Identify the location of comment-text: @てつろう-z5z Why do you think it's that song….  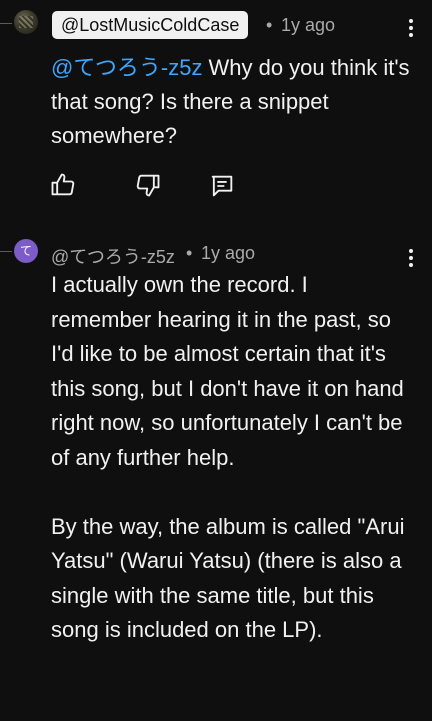
(231, 102).